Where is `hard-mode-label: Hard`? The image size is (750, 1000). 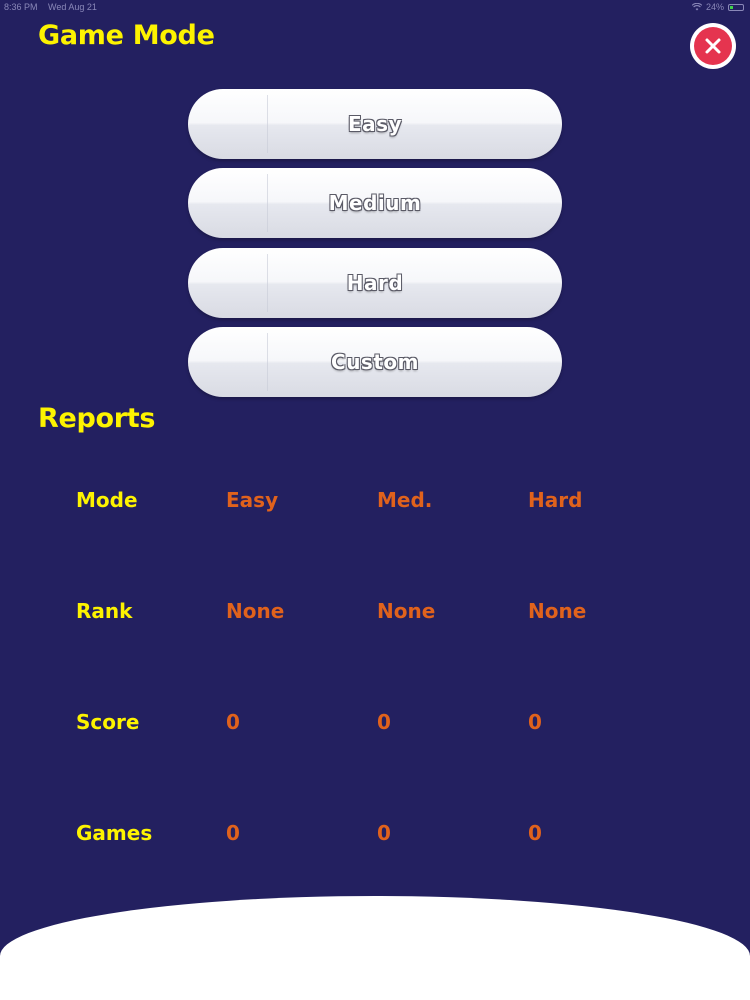
hard-mode-label: Hard is located at coordinates (375, 283).